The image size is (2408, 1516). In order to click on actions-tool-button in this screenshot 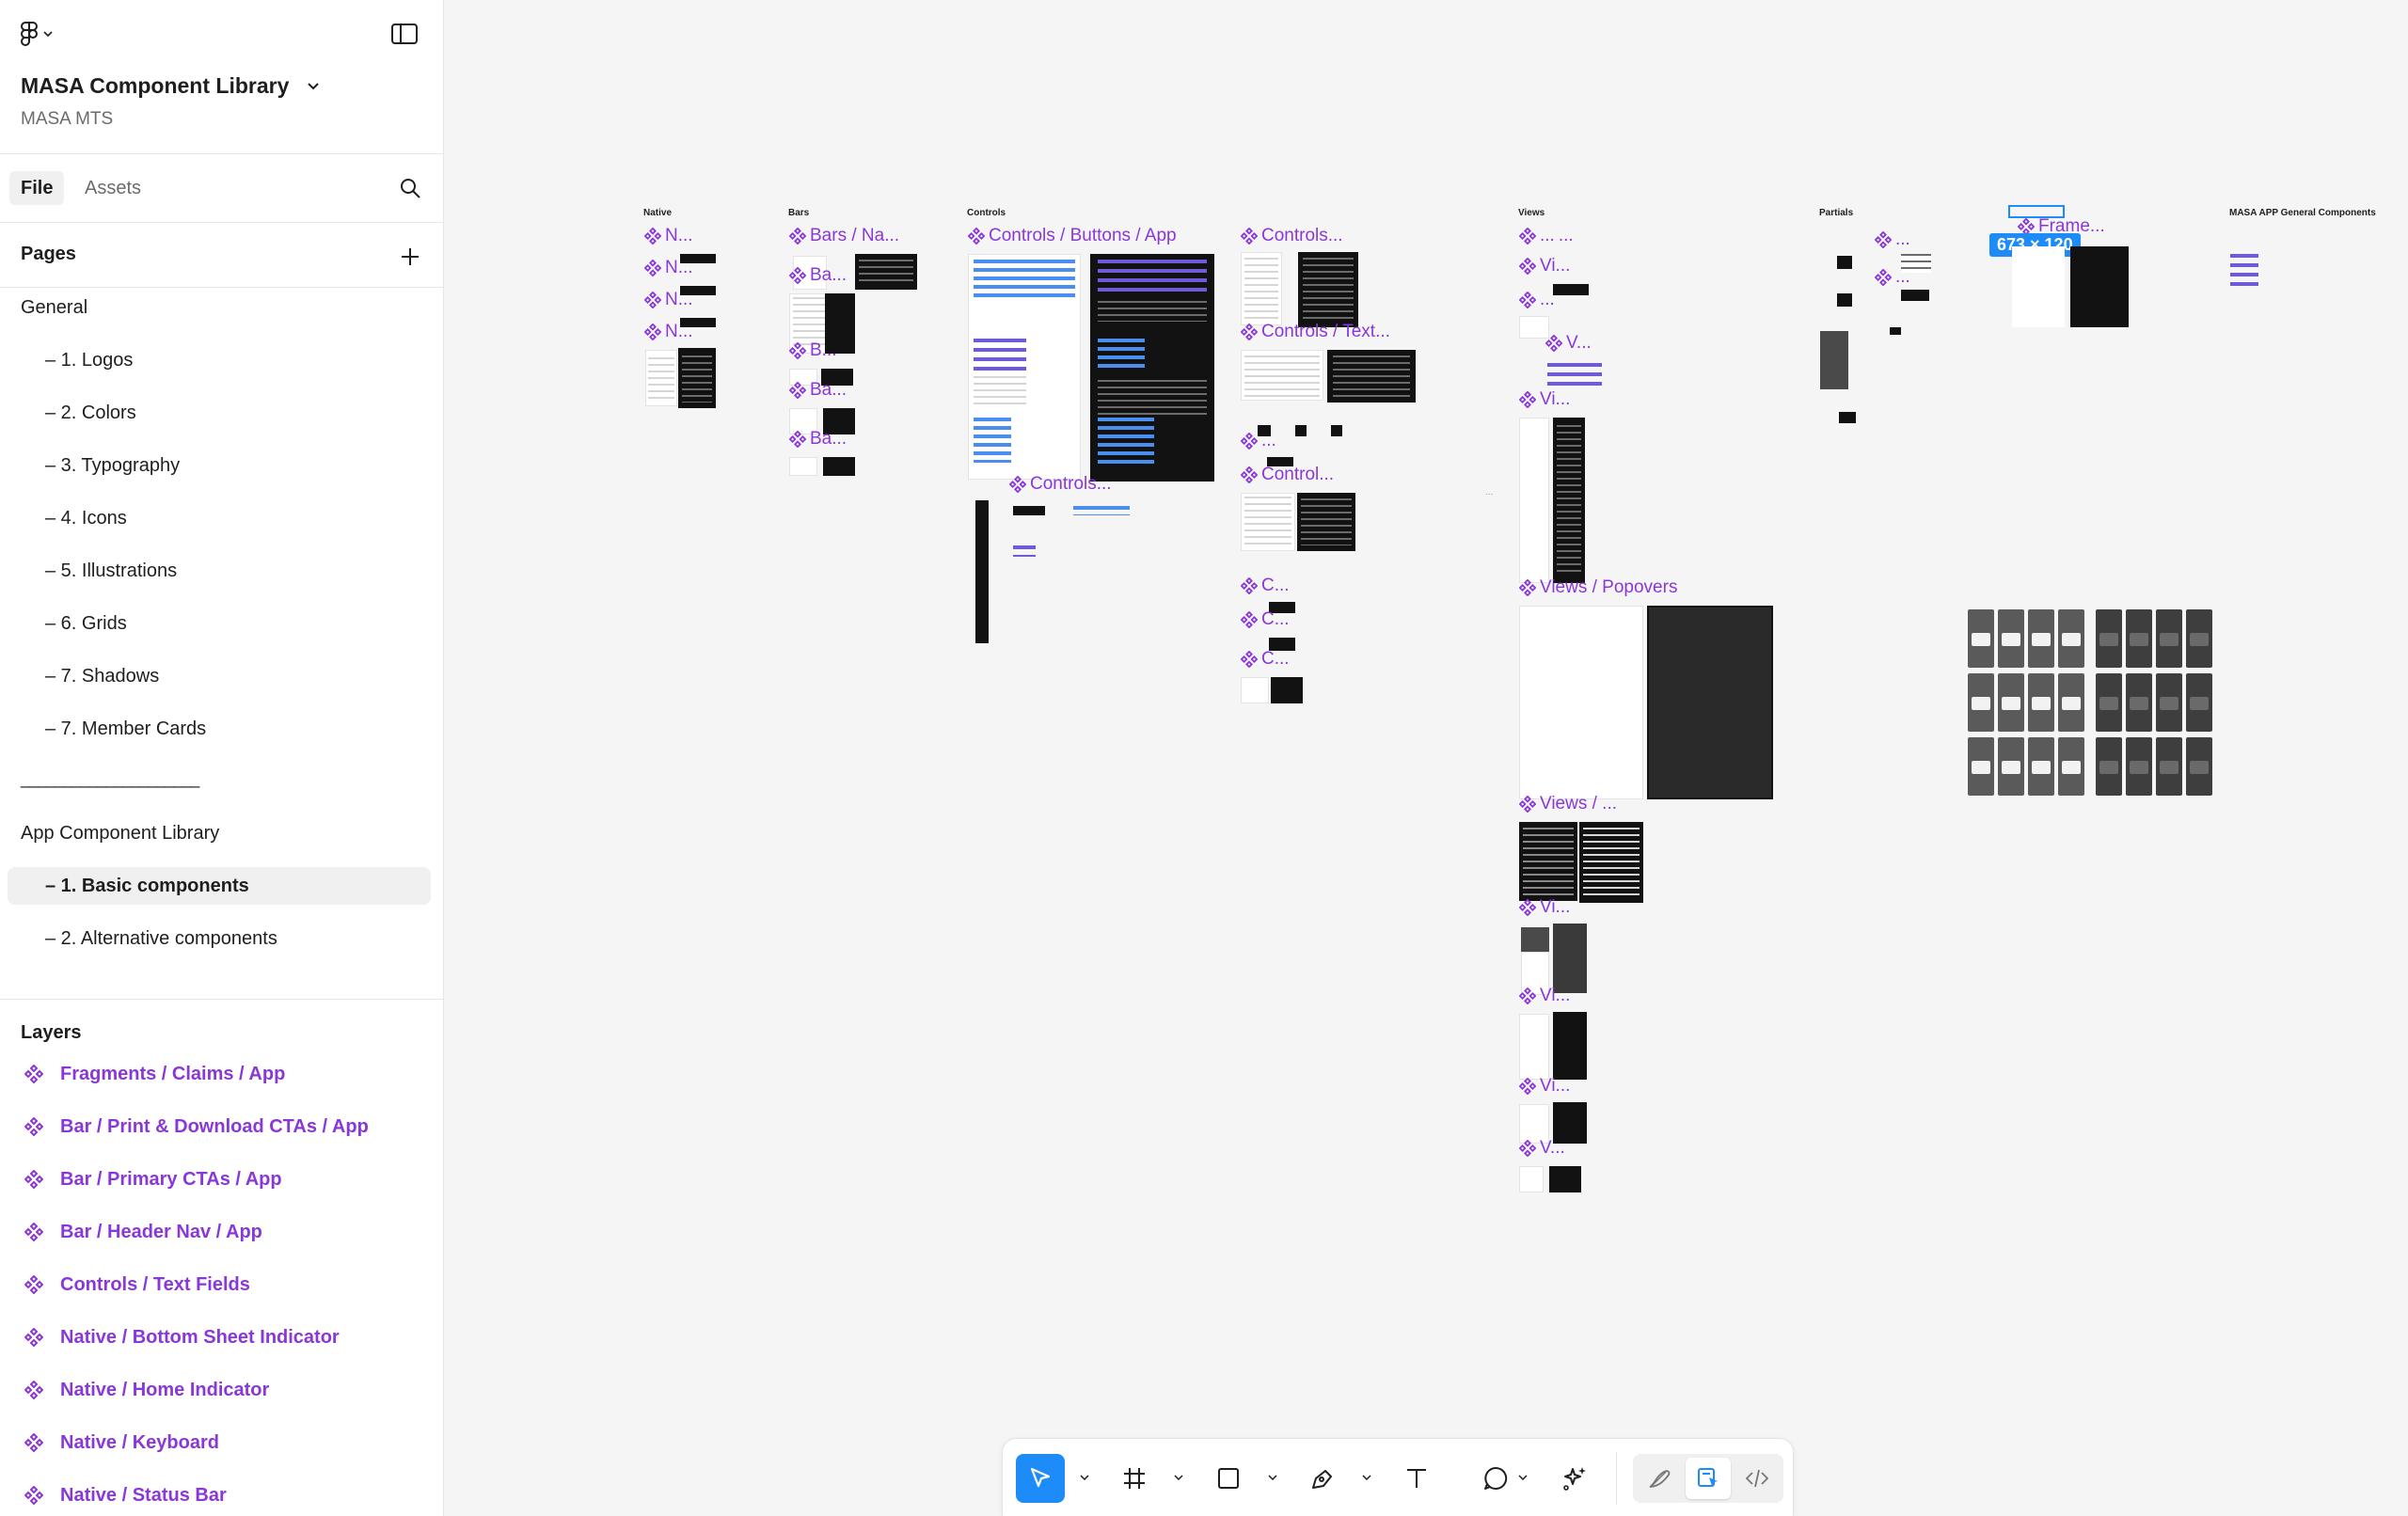, I will do `click(1574, 1478)`.